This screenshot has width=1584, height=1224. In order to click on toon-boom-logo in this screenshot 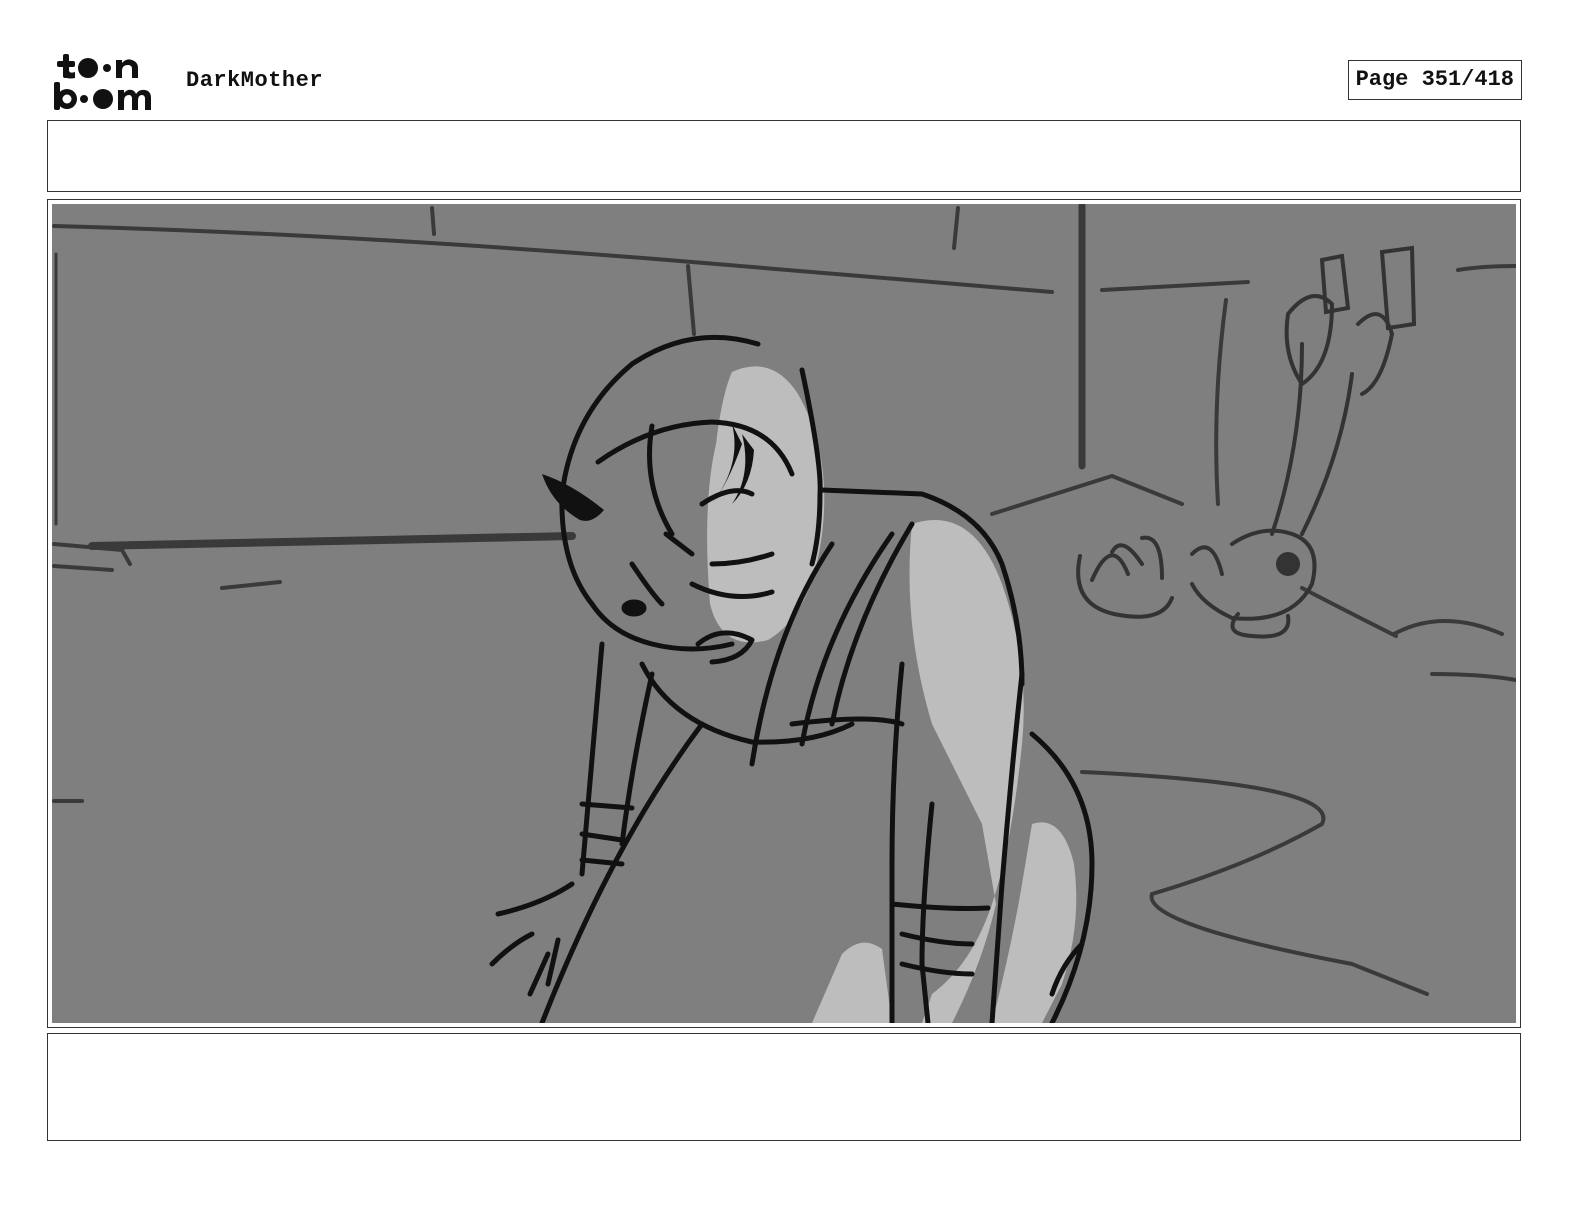, I will do `click(108, 82)`.